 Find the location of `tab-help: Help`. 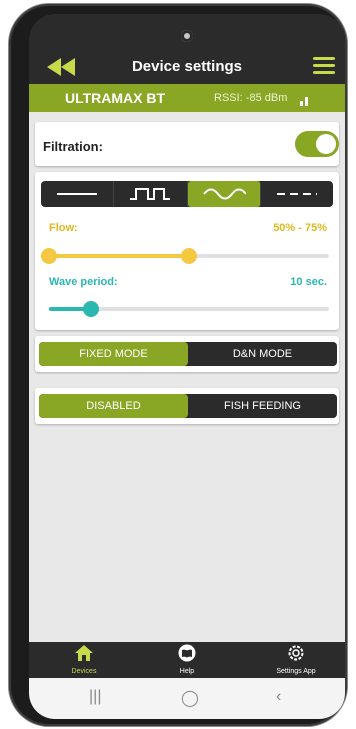

tab-help: Help is located at coordinates (187, 659).